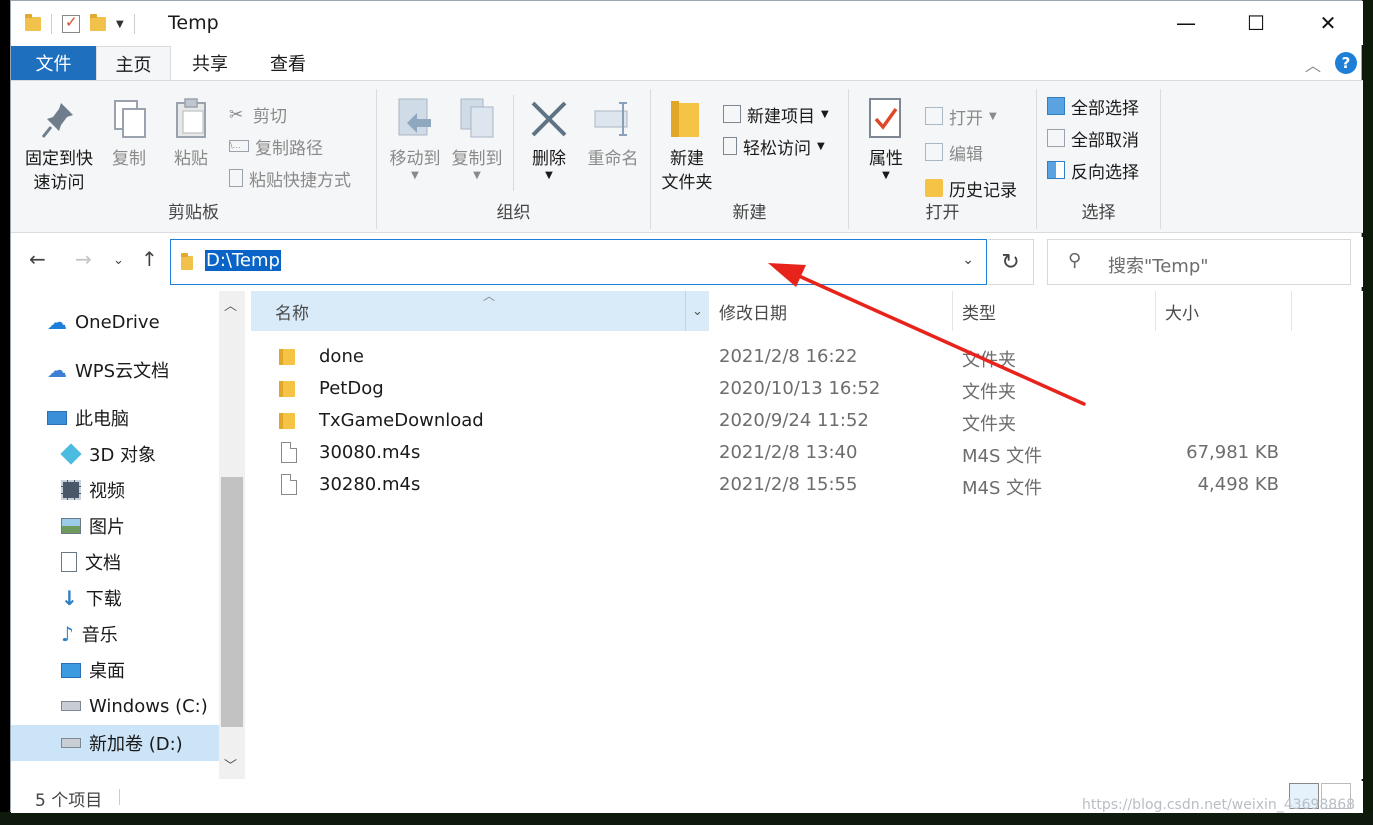 The image size is (1373, 825). I want to click on cut-button: ✂ 剪切, so click(258, 114).